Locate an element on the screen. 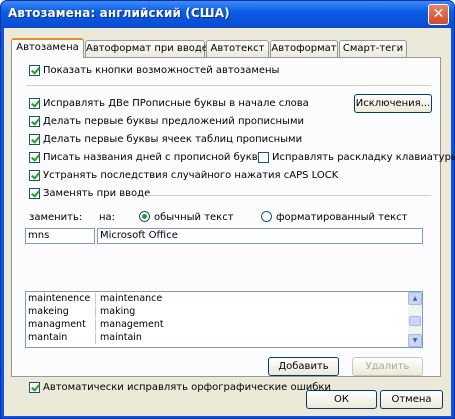 The image size is (455, 419). cell-caps-checkbox is located at coordinates (34, 139).